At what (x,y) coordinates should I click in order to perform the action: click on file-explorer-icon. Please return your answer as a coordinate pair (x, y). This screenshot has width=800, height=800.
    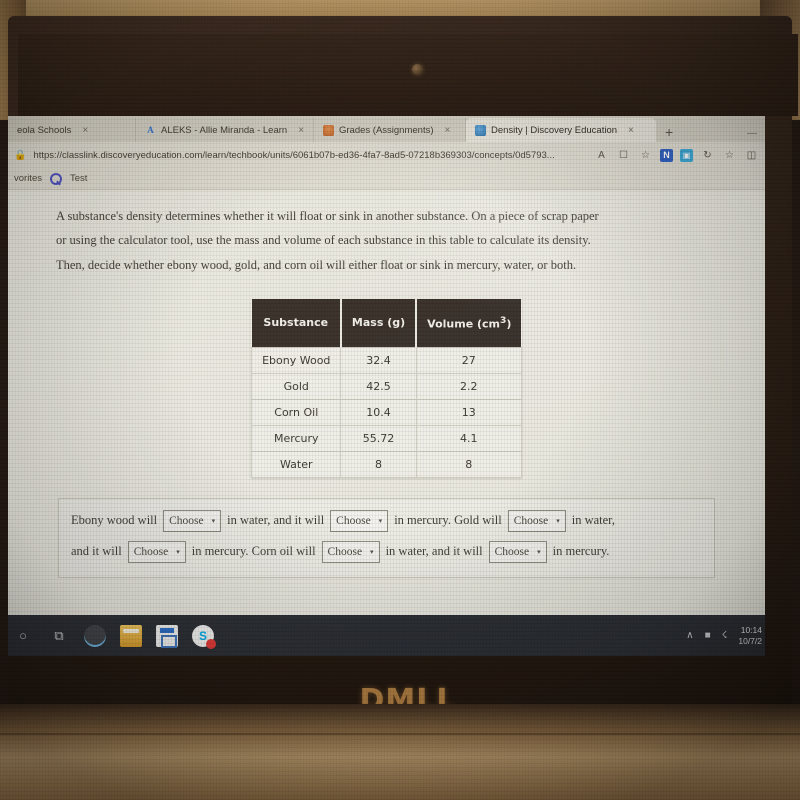
    Looking at the image, I should click on (131, 635).